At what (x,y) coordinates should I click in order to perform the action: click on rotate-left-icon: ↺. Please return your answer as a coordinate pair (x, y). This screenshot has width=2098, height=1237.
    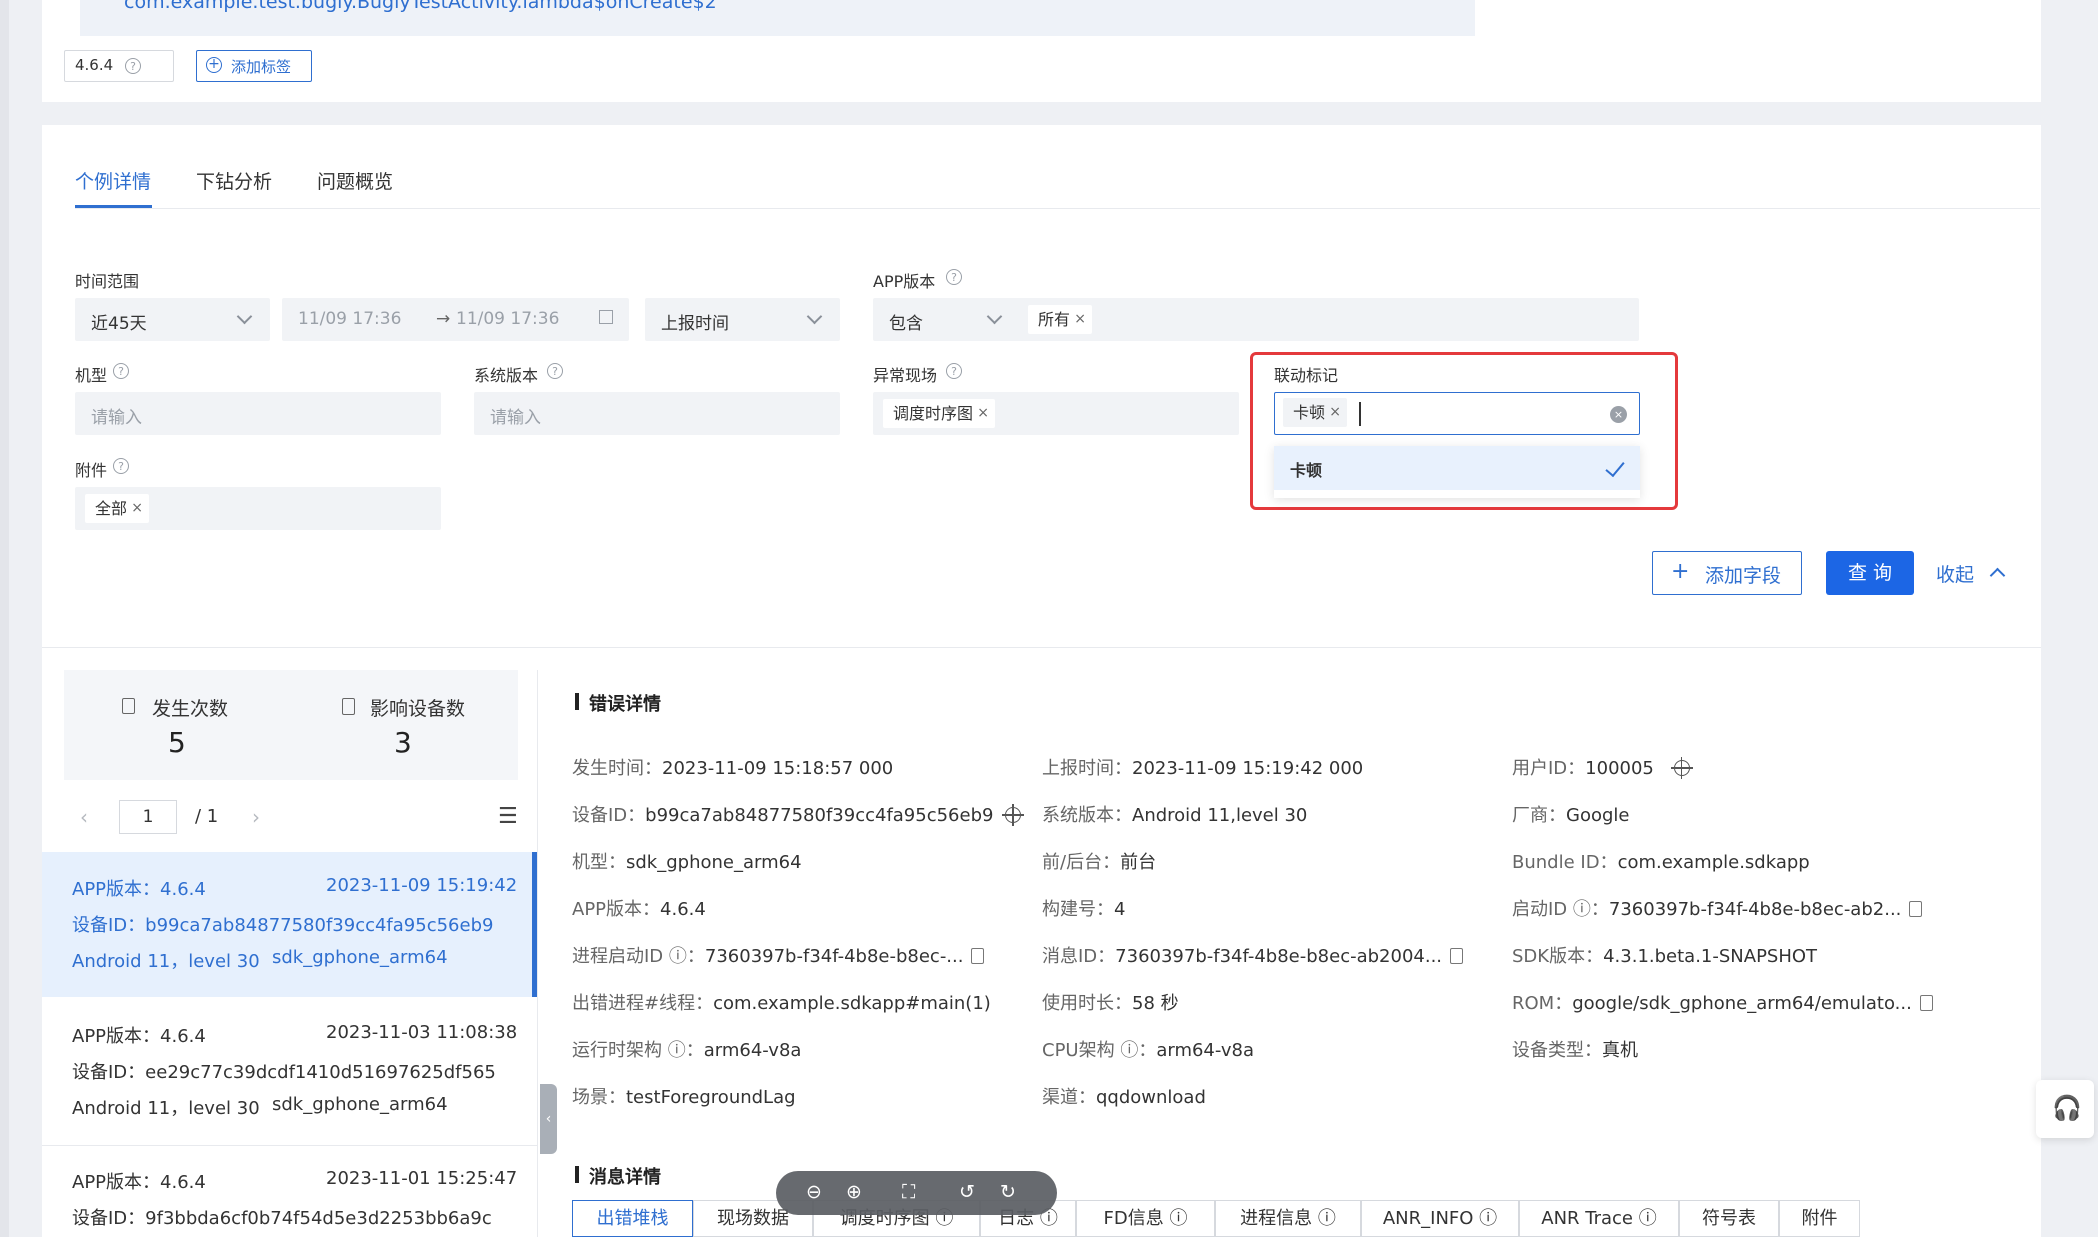
    Looking at the image, I should click on (967, 1192).